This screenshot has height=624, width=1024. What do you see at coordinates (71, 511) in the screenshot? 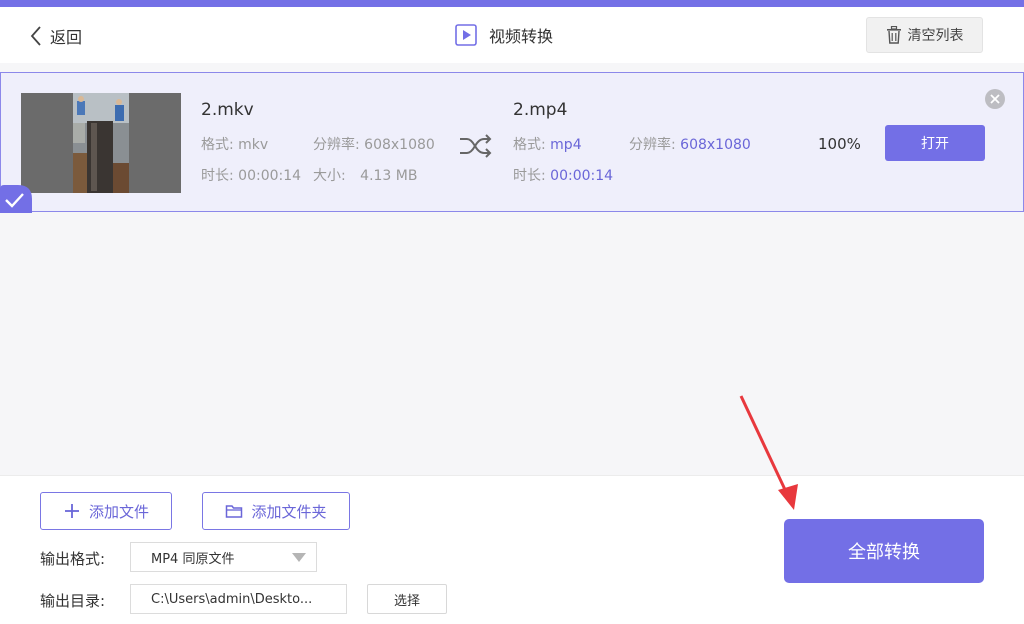
I see `plus-icon` at bounding box center [71, 511].